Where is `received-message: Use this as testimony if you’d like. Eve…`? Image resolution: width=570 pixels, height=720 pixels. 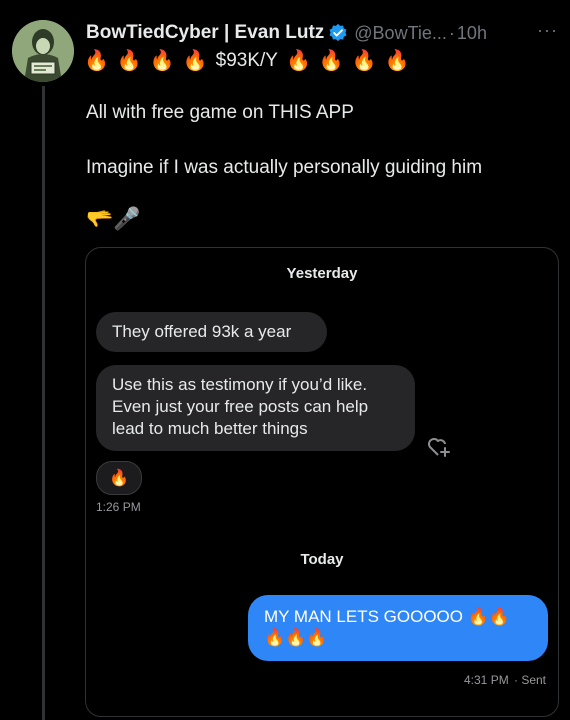
received-message: Use this as testimony if you’d like. Eve… is located at coordinates (255, 408).